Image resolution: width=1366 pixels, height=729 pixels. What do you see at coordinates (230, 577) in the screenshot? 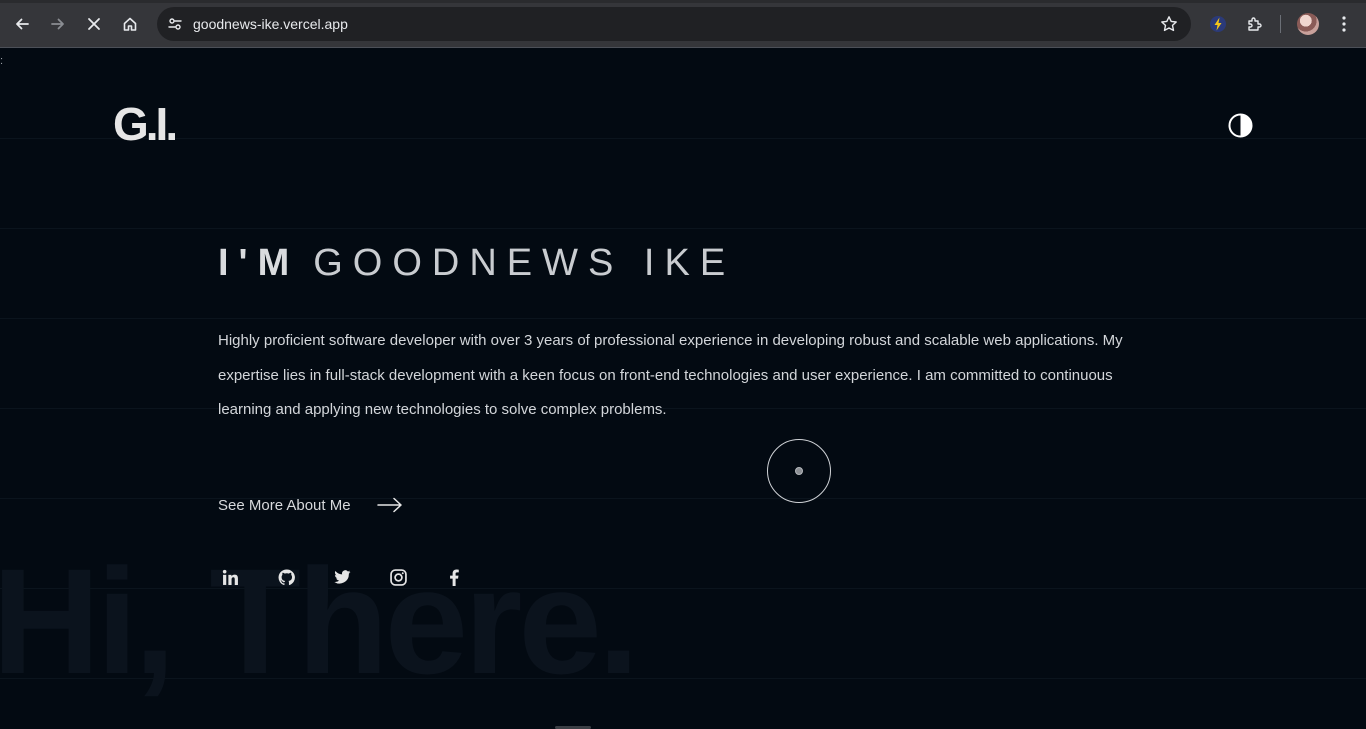
I see `linkedin-icon` at bounding box center [230, 577].